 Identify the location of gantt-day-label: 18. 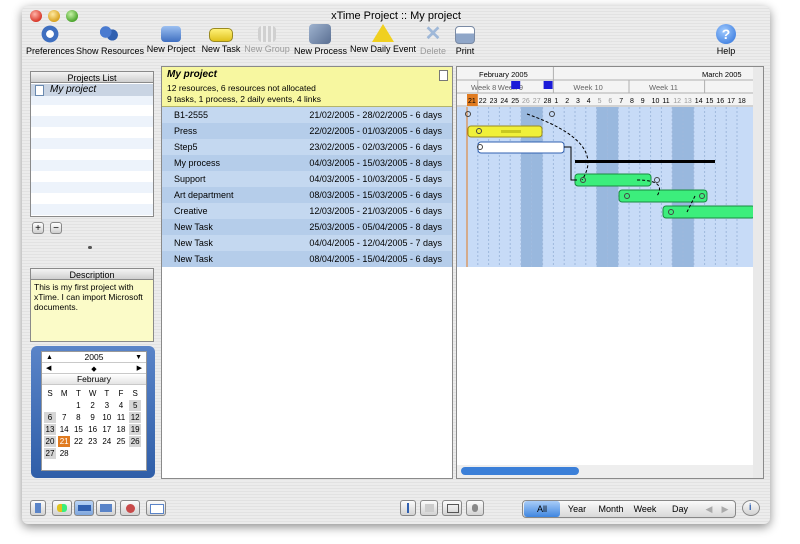
(742, 101).